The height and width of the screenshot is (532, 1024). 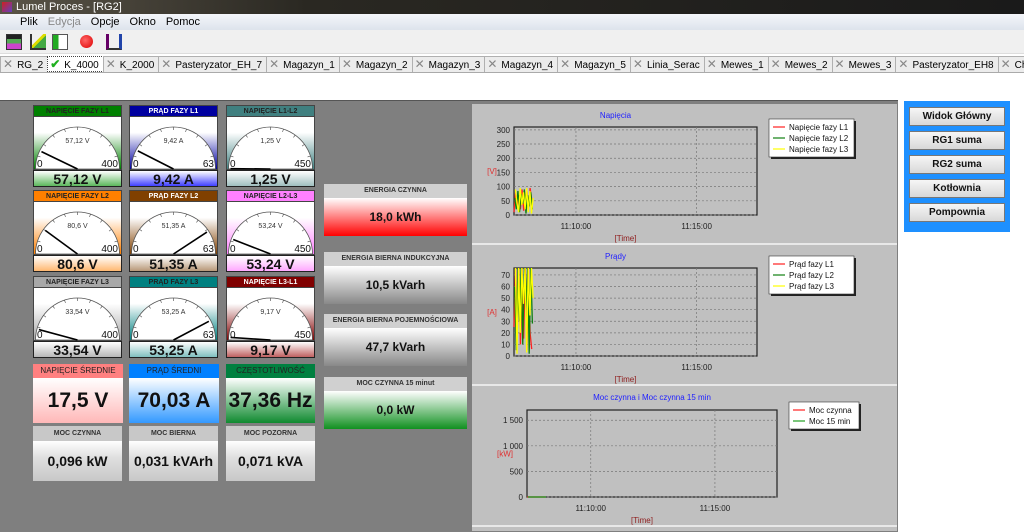 I want to click on average-tile-0: NAPIĘCIE ŚREDNIE 17,5 V, so click(x=78, y=393).